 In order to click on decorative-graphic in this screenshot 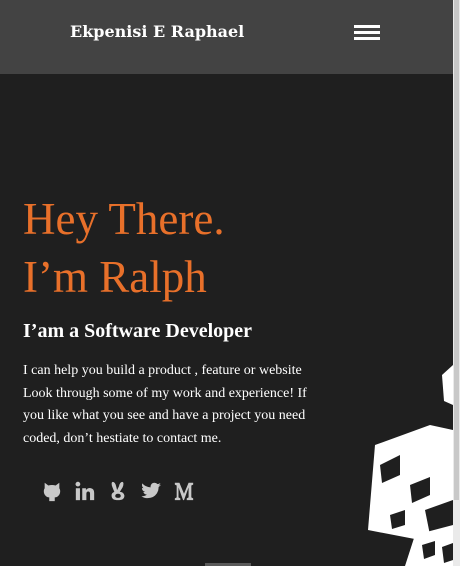, I will do `click(410, 465)`.